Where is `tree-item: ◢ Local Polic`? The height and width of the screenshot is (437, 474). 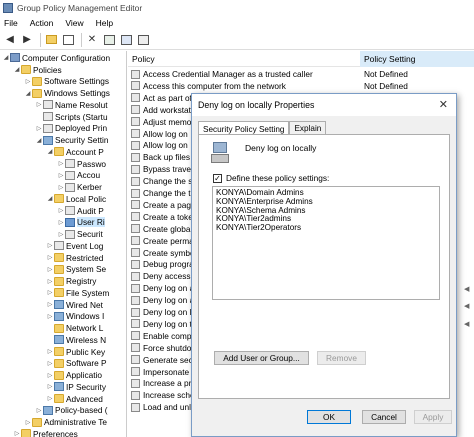
tree-item: ◢ Local Polic is located at coordinates (76, 199).